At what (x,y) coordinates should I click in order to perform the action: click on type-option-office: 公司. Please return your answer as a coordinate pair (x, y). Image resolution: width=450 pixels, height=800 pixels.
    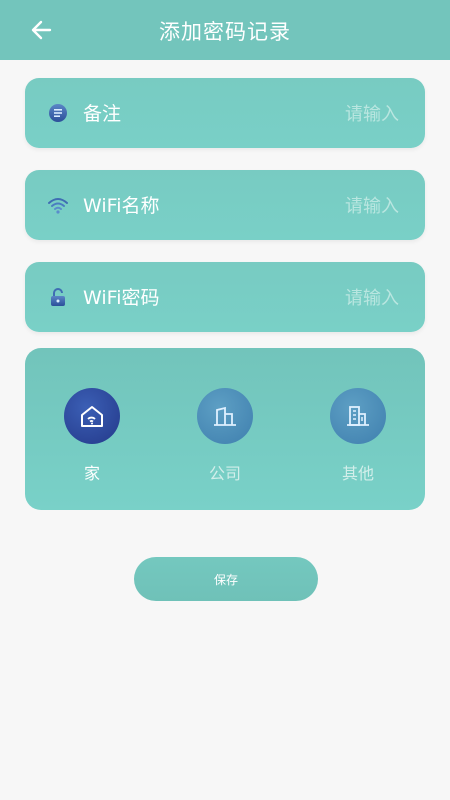
    Looking at the image, I should click on (225, 438).